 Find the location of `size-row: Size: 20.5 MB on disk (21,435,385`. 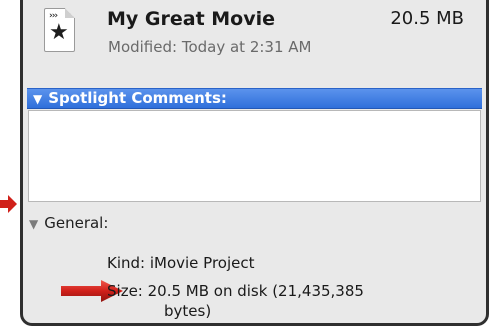

size-row: Size: 20.5 MB on disk (21,435,385 is located at coordinates (235, 291).